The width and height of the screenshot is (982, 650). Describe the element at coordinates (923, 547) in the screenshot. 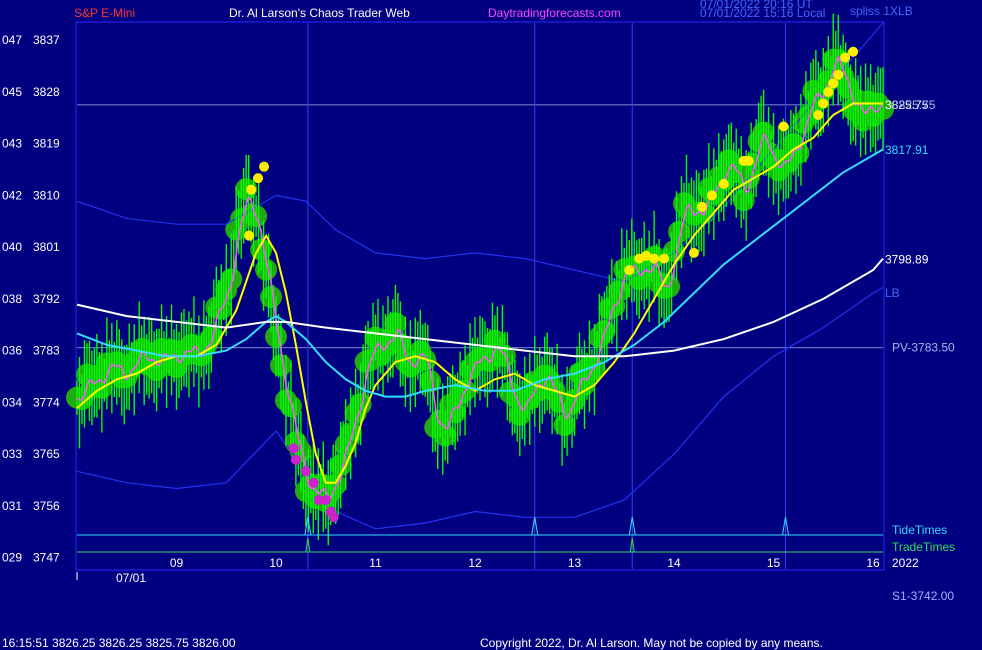

I see `trade-times-label: TradeTimes` at that location.